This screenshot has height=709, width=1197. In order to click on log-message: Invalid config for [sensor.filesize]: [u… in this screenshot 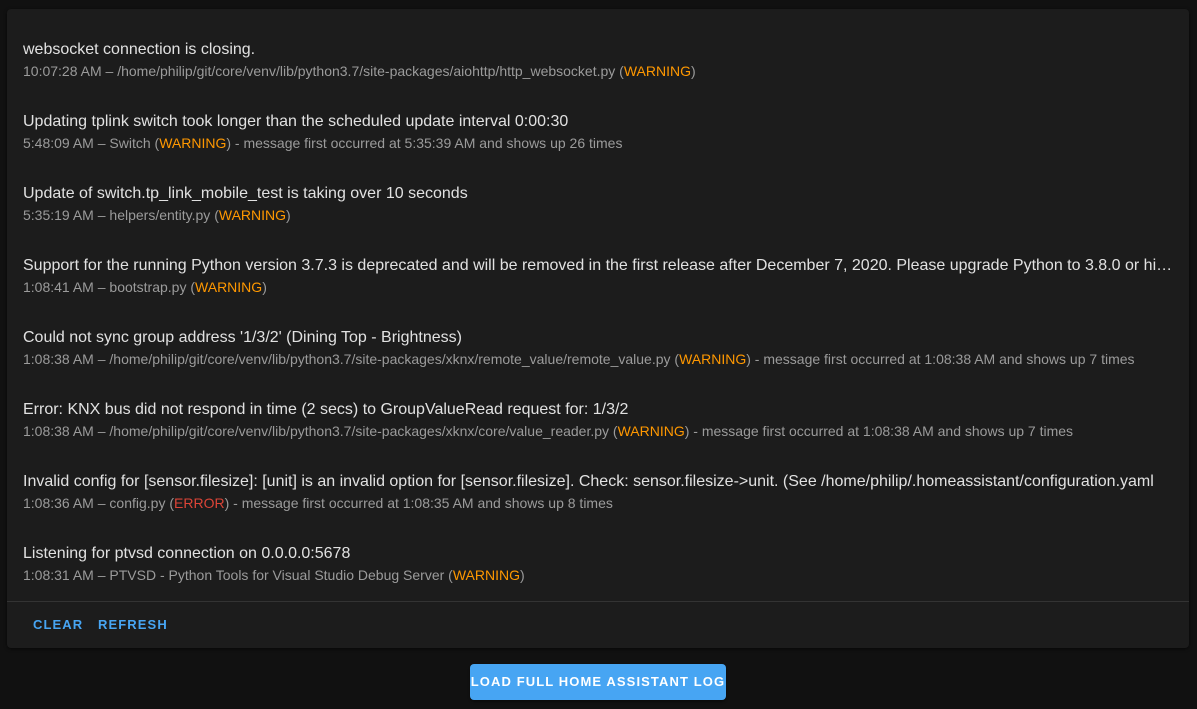, I will do `click(588, 481)`.